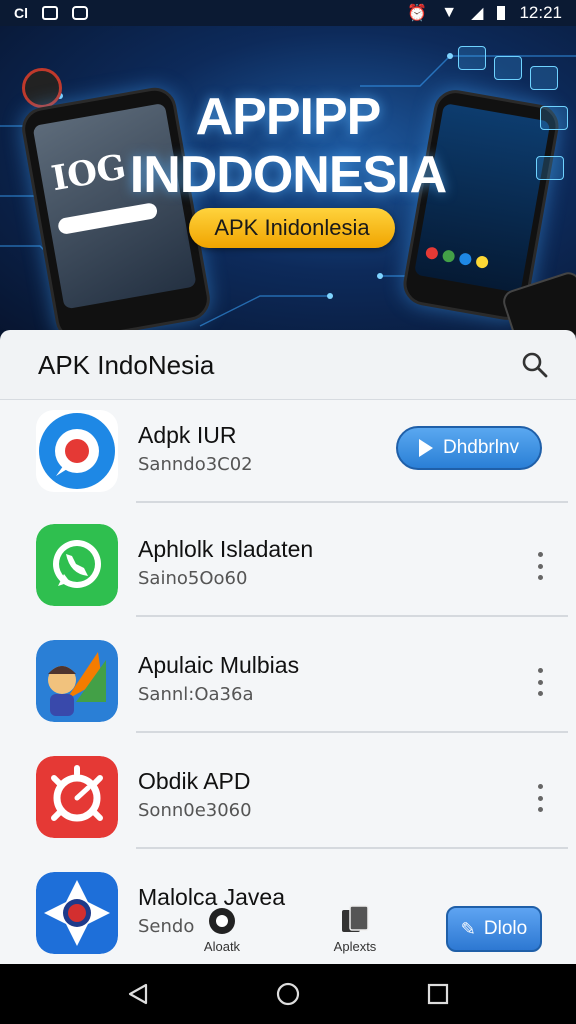 The height and width of the screenshot is (1024, 576). What do you see at coordinates (288, 797) in the screenshot?
I see `list-item: Obdik APD Sonn0e3060` at bounding box center [288, 797].